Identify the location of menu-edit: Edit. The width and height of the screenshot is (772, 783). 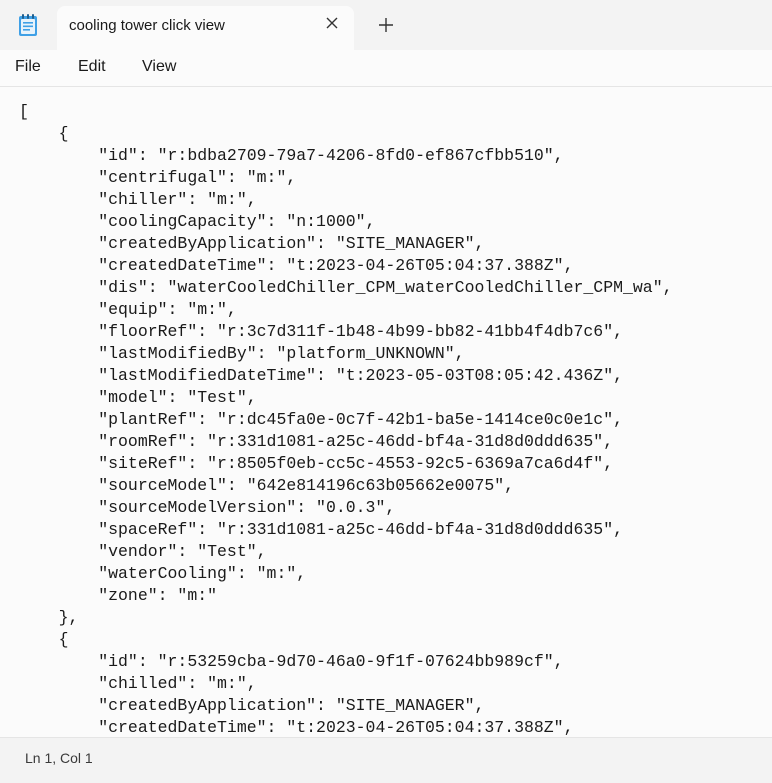
(92, 67).